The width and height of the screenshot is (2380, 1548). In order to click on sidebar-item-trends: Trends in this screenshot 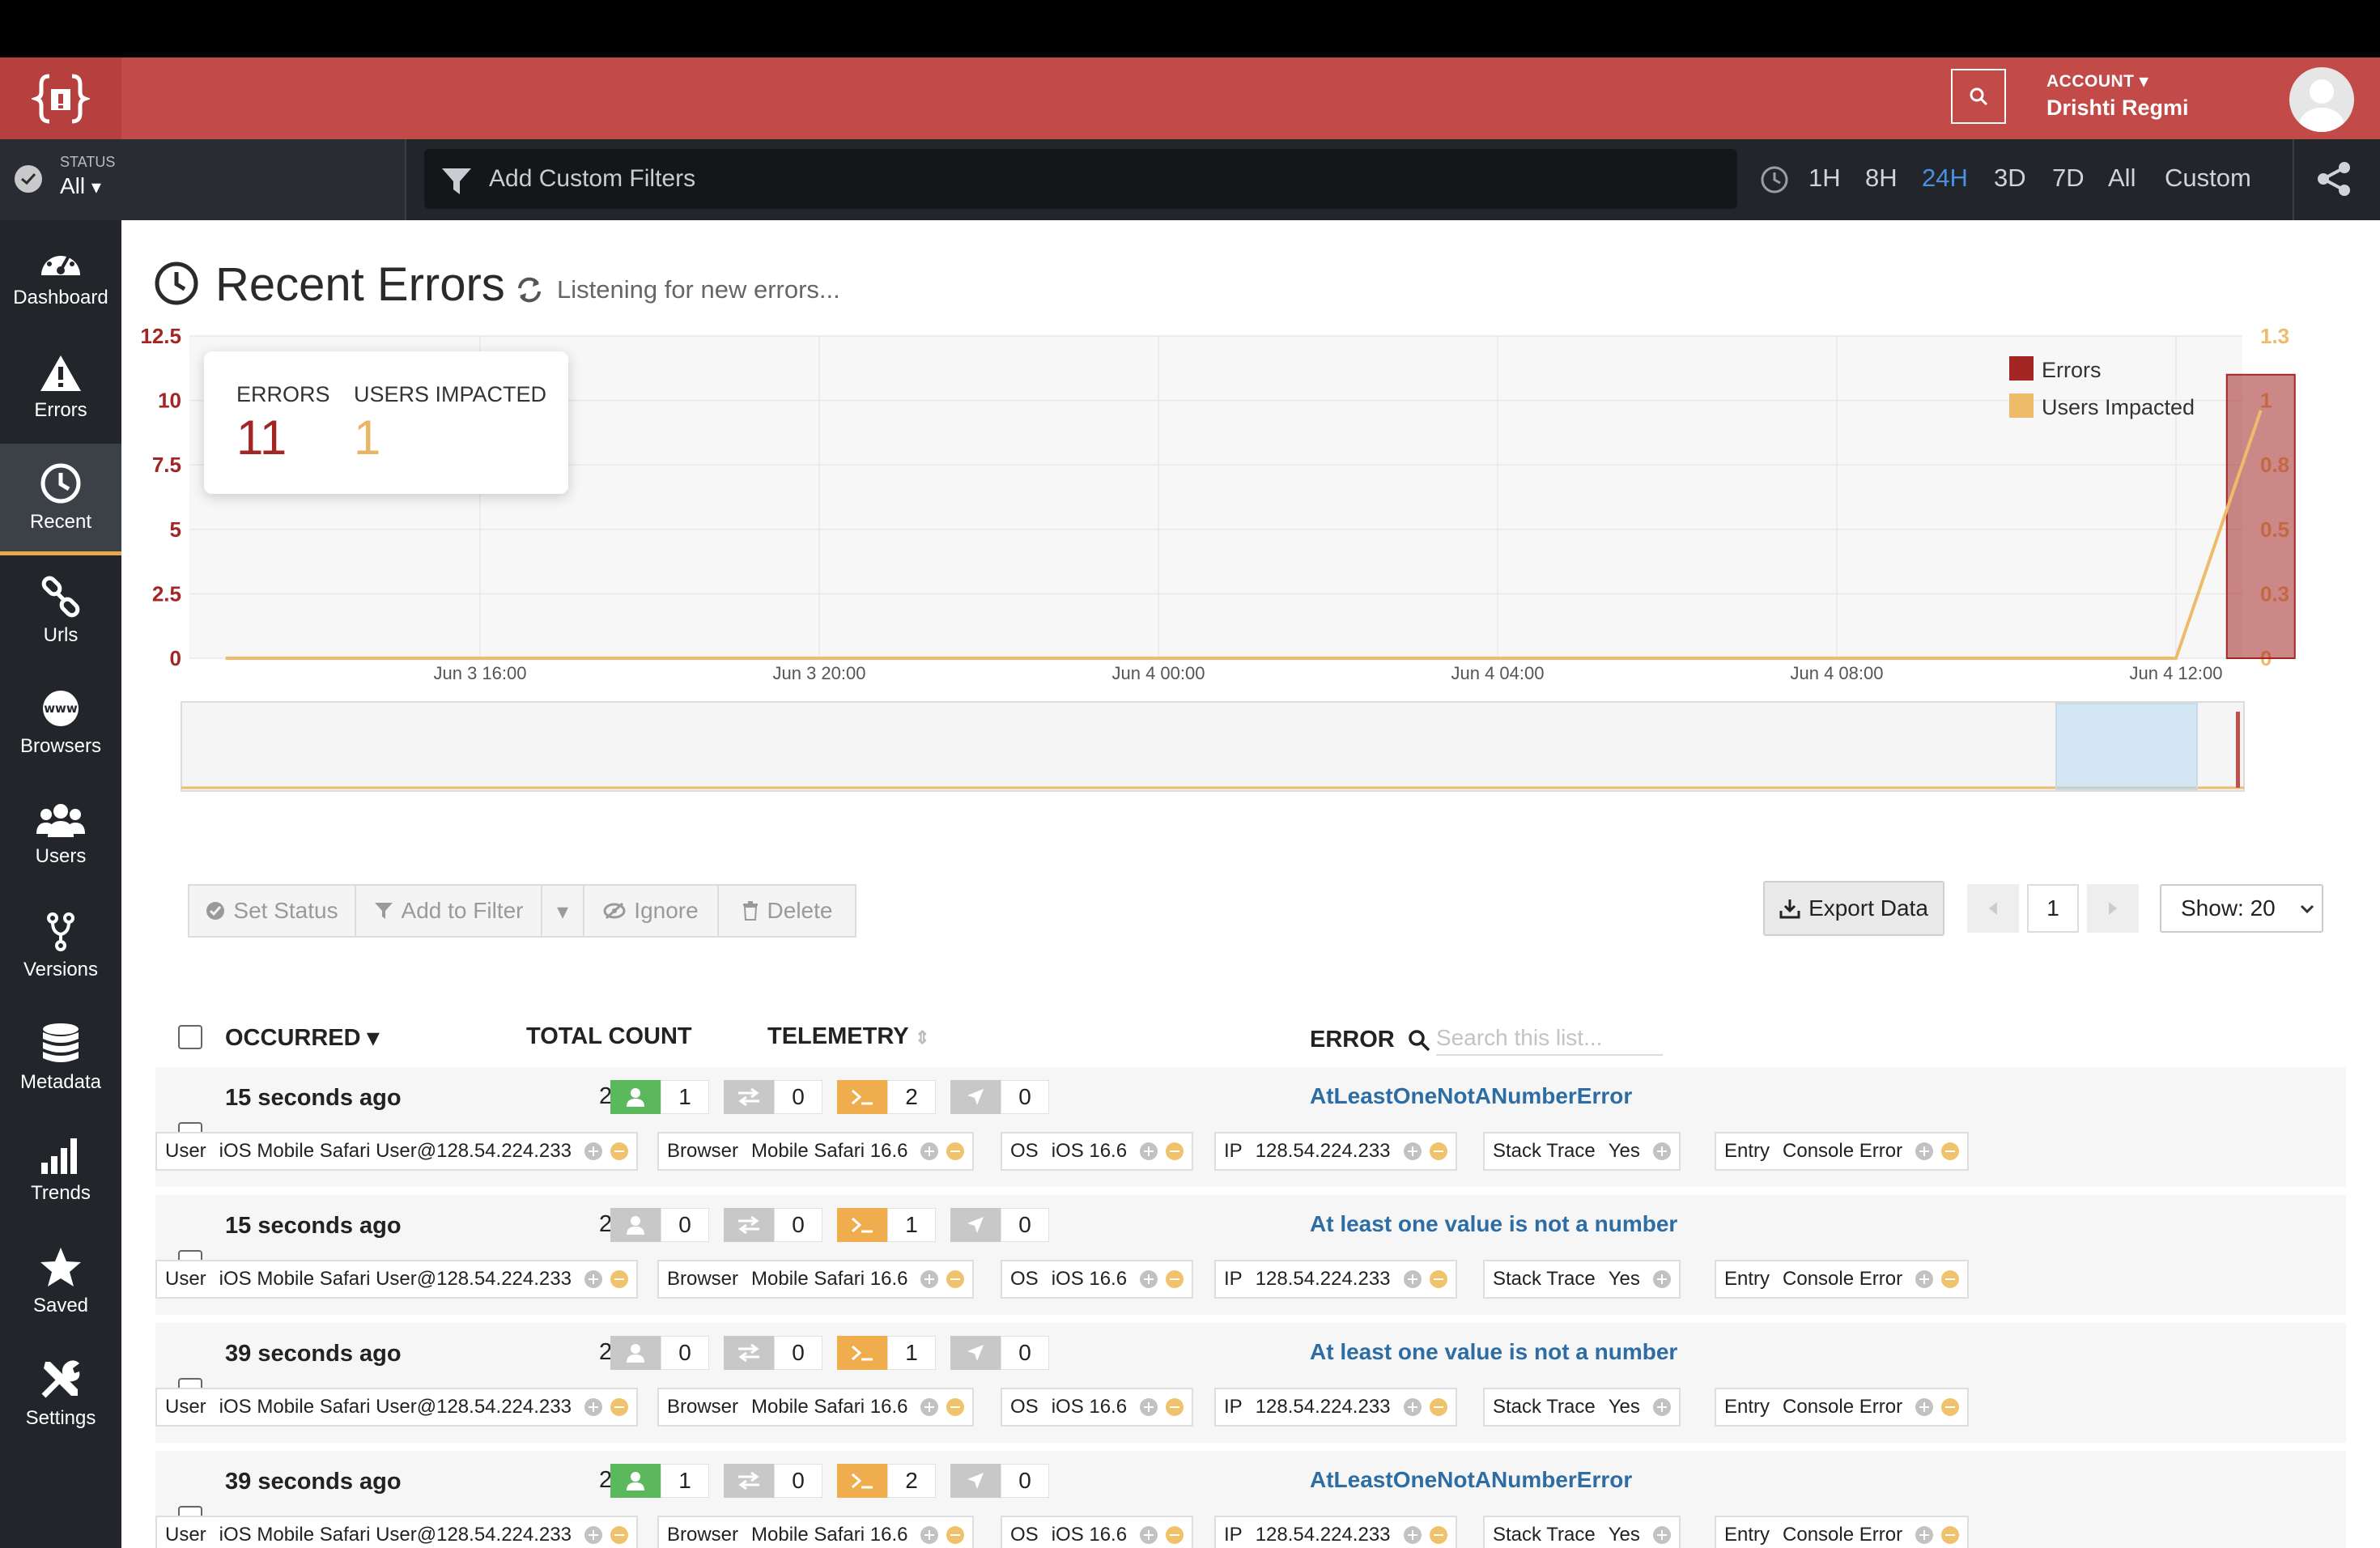, I will do `click(60, 1170)`.